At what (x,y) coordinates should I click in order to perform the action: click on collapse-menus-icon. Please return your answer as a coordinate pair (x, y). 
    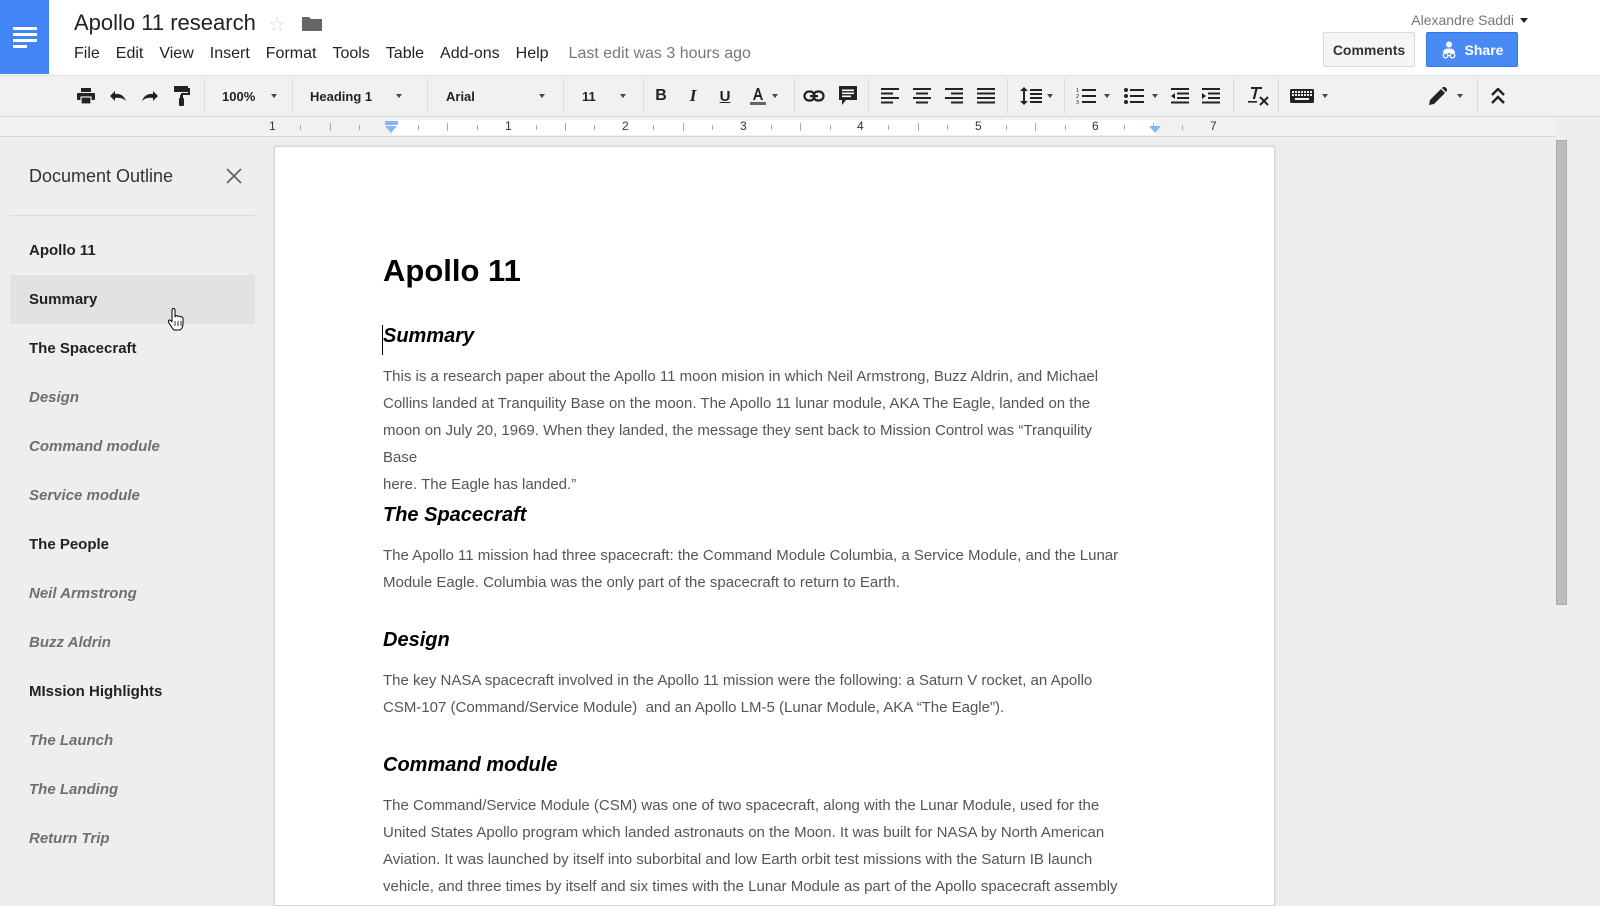
    Looking at the image, I should click on (1498, 96).